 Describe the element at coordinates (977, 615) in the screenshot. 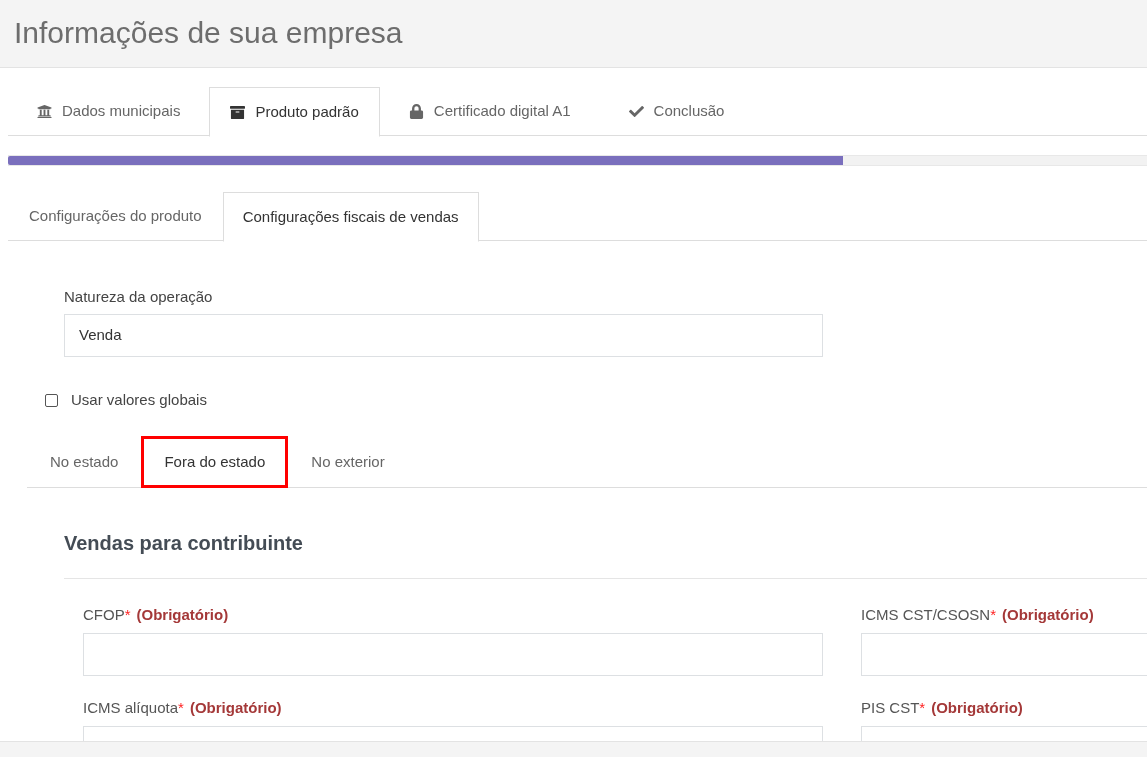

I see `field-label: ICMS CST/CSOSN* (Obrigatório)` at that location.